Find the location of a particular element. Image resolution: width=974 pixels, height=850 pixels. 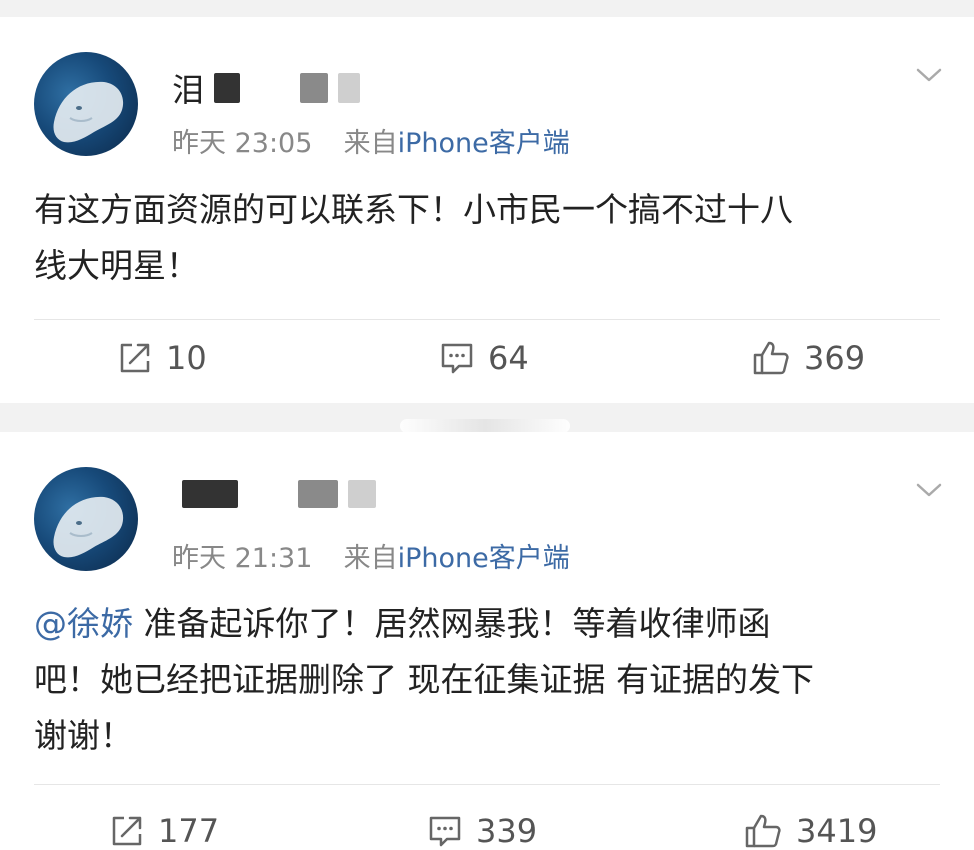

post-meta: 昨天 21:31 来自iPhone客户端 is located at coordinates (371, 555).